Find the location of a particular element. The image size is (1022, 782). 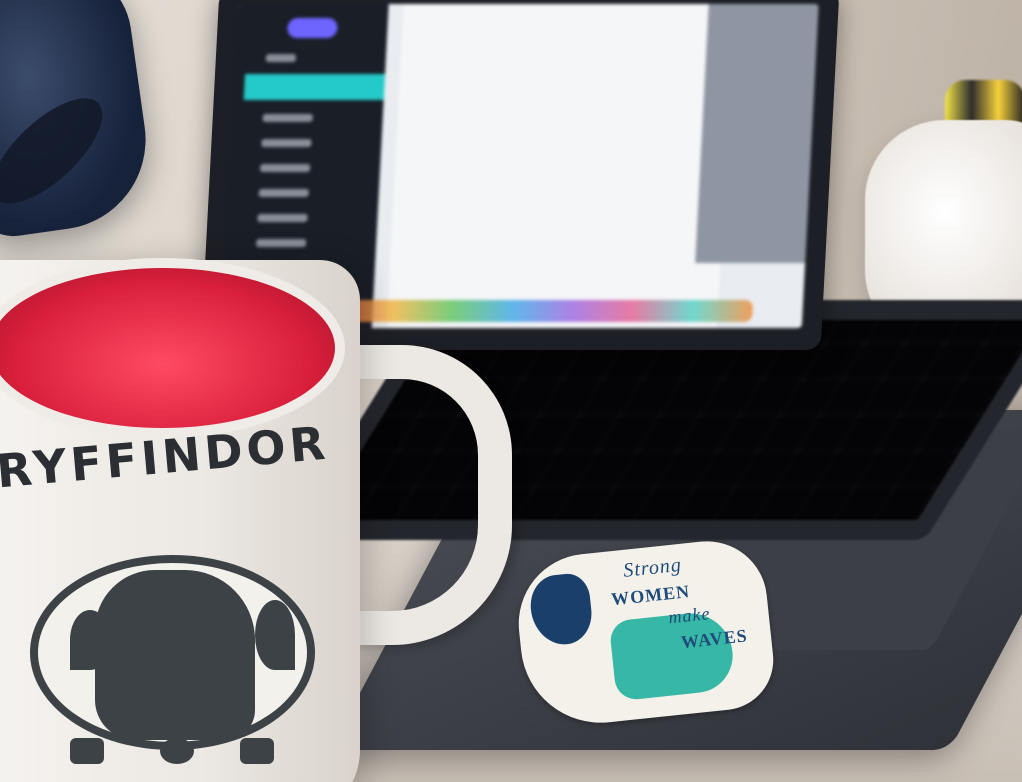

screen-sidebar-button is located at coordinates (312, 28).